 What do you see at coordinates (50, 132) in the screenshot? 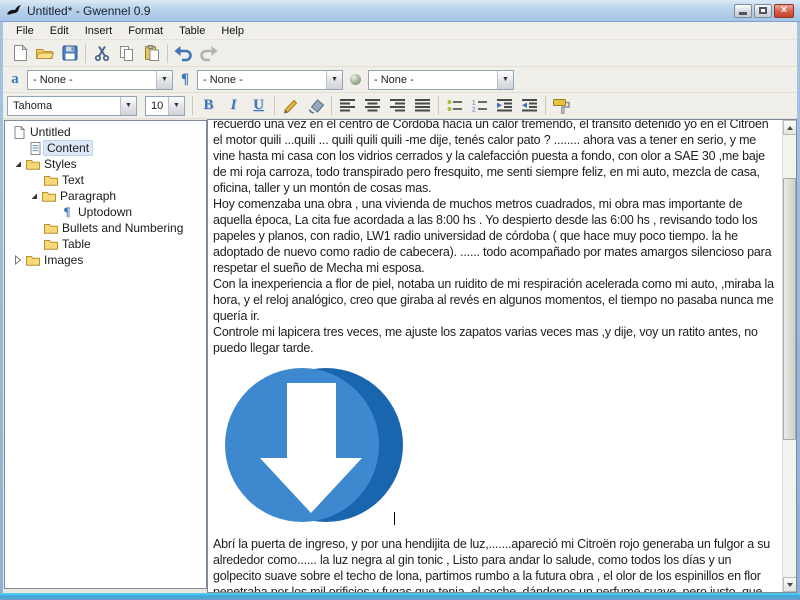
I see `tree-item-label: Untitled` at bounding box center [50, 132].